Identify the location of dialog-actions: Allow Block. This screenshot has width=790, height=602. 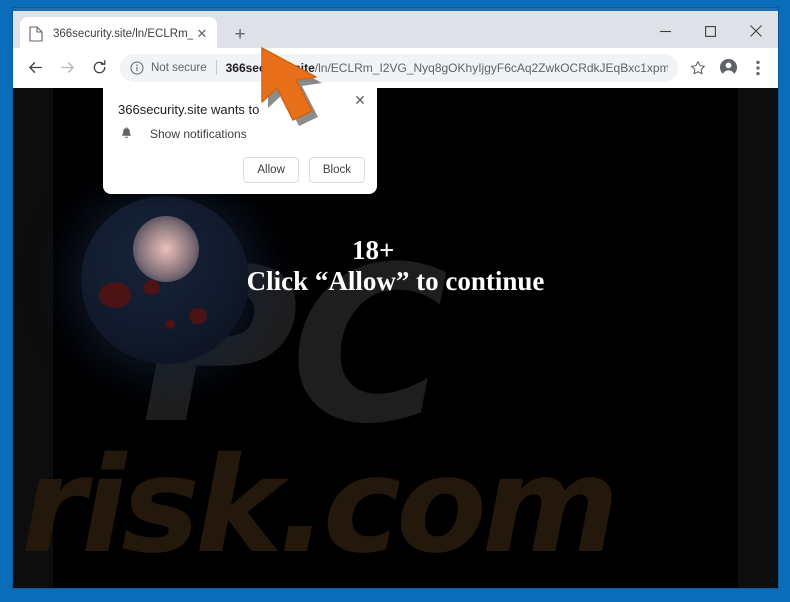
(304, 170).